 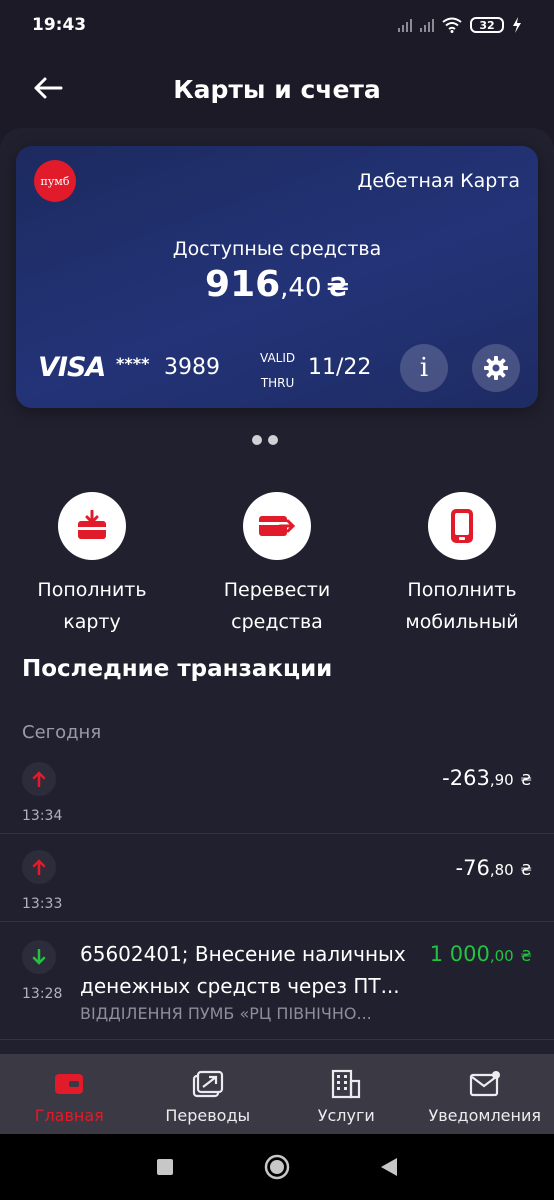 I want to click on carousel-dots, so click(x=265, y=440).